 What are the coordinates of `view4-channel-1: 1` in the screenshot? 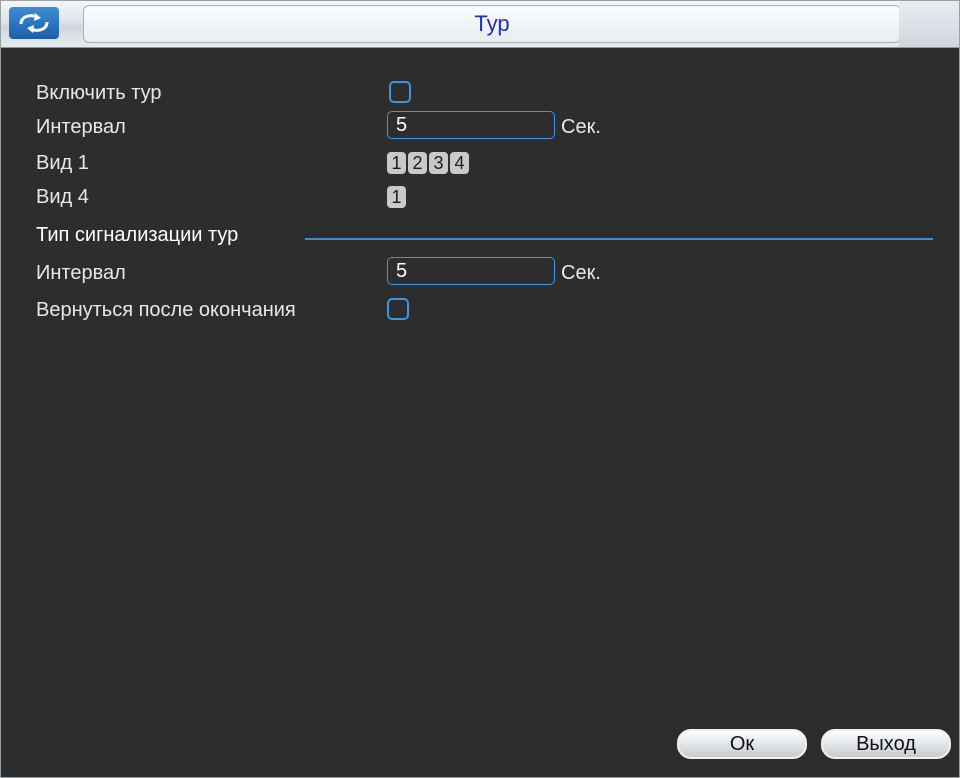 It's located at (396, 197).